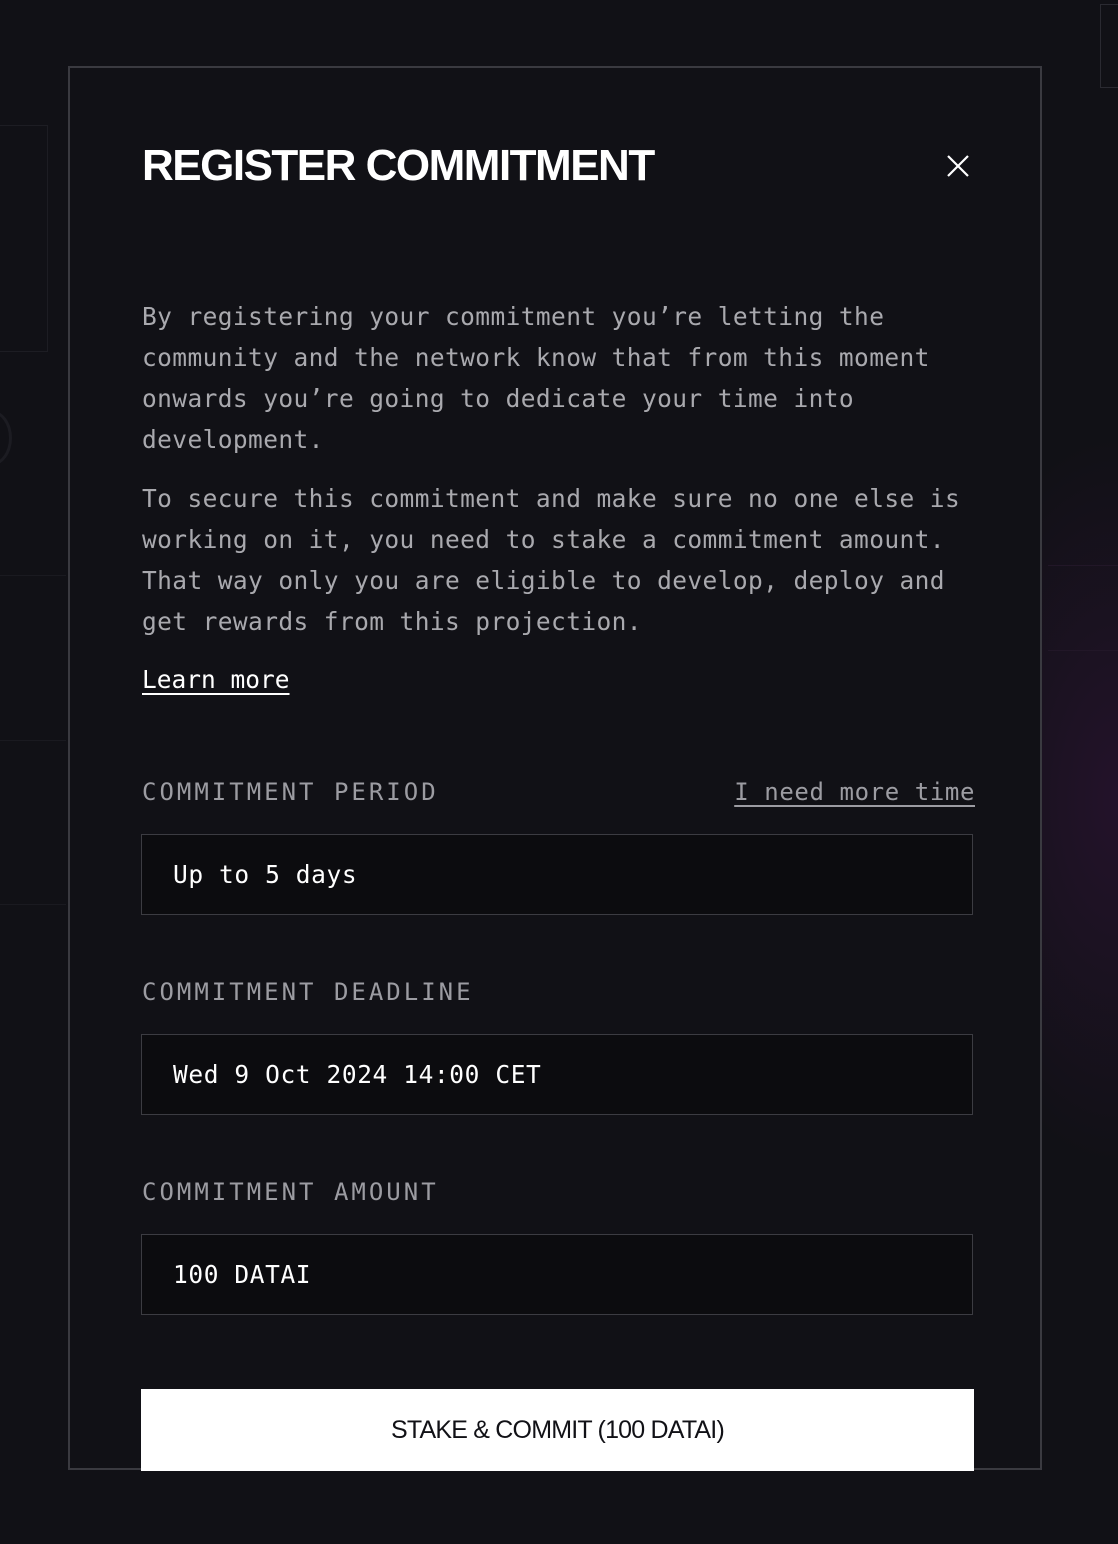  Describe the element at coordinates (242, 1274) in the screenshot. I see `commitment-amount-value: 100 DATAI` at that location.